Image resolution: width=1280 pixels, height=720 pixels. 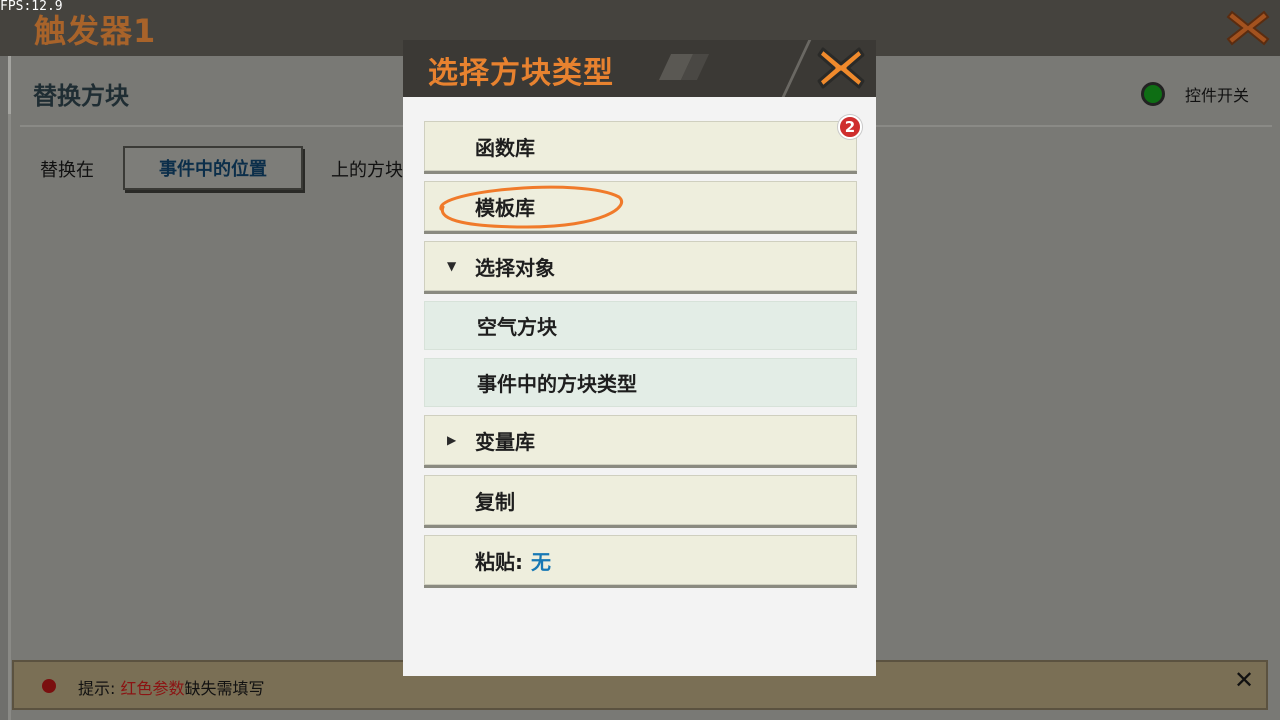 I want to click on dialog-close-icon, so click(x=841, y=68).